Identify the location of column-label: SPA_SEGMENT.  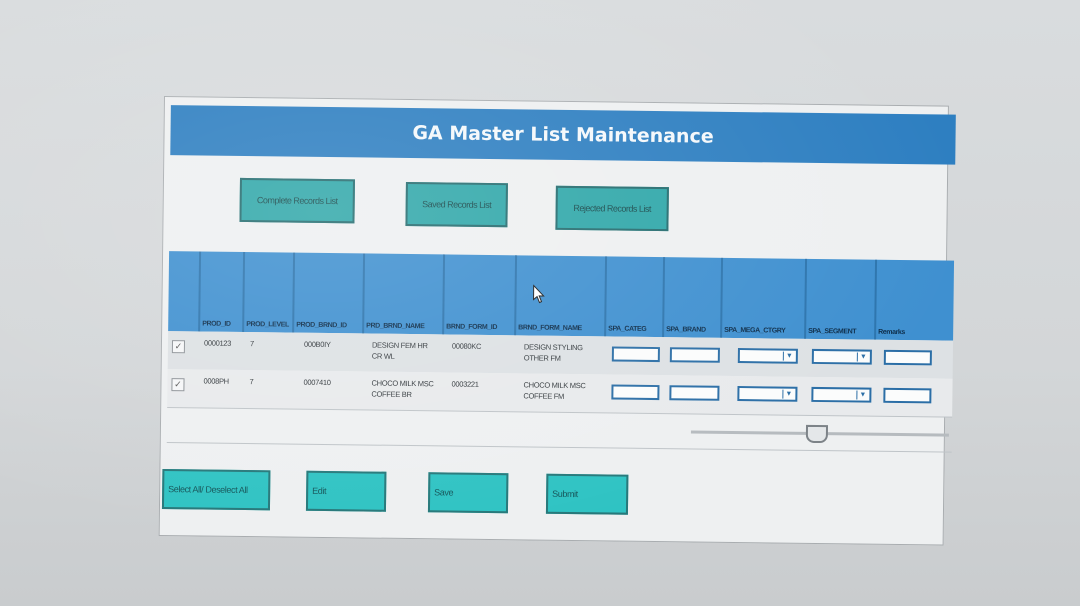
(832, 331).